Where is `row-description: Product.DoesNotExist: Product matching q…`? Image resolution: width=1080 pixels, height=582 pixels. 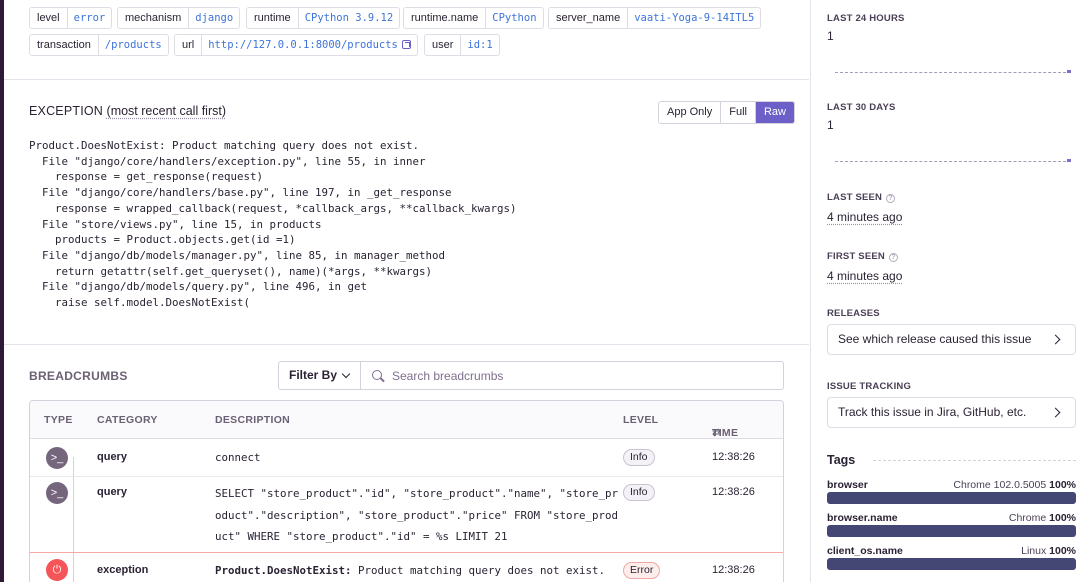 row-description: Product.DoesNotExist: Product matching q… is located at coordinates (410, 571).